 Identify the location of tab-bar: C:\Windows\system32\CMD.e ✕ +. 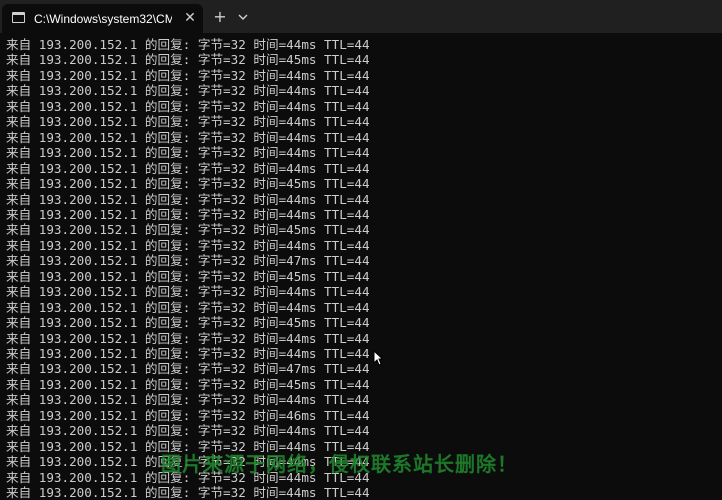
(361, 16).